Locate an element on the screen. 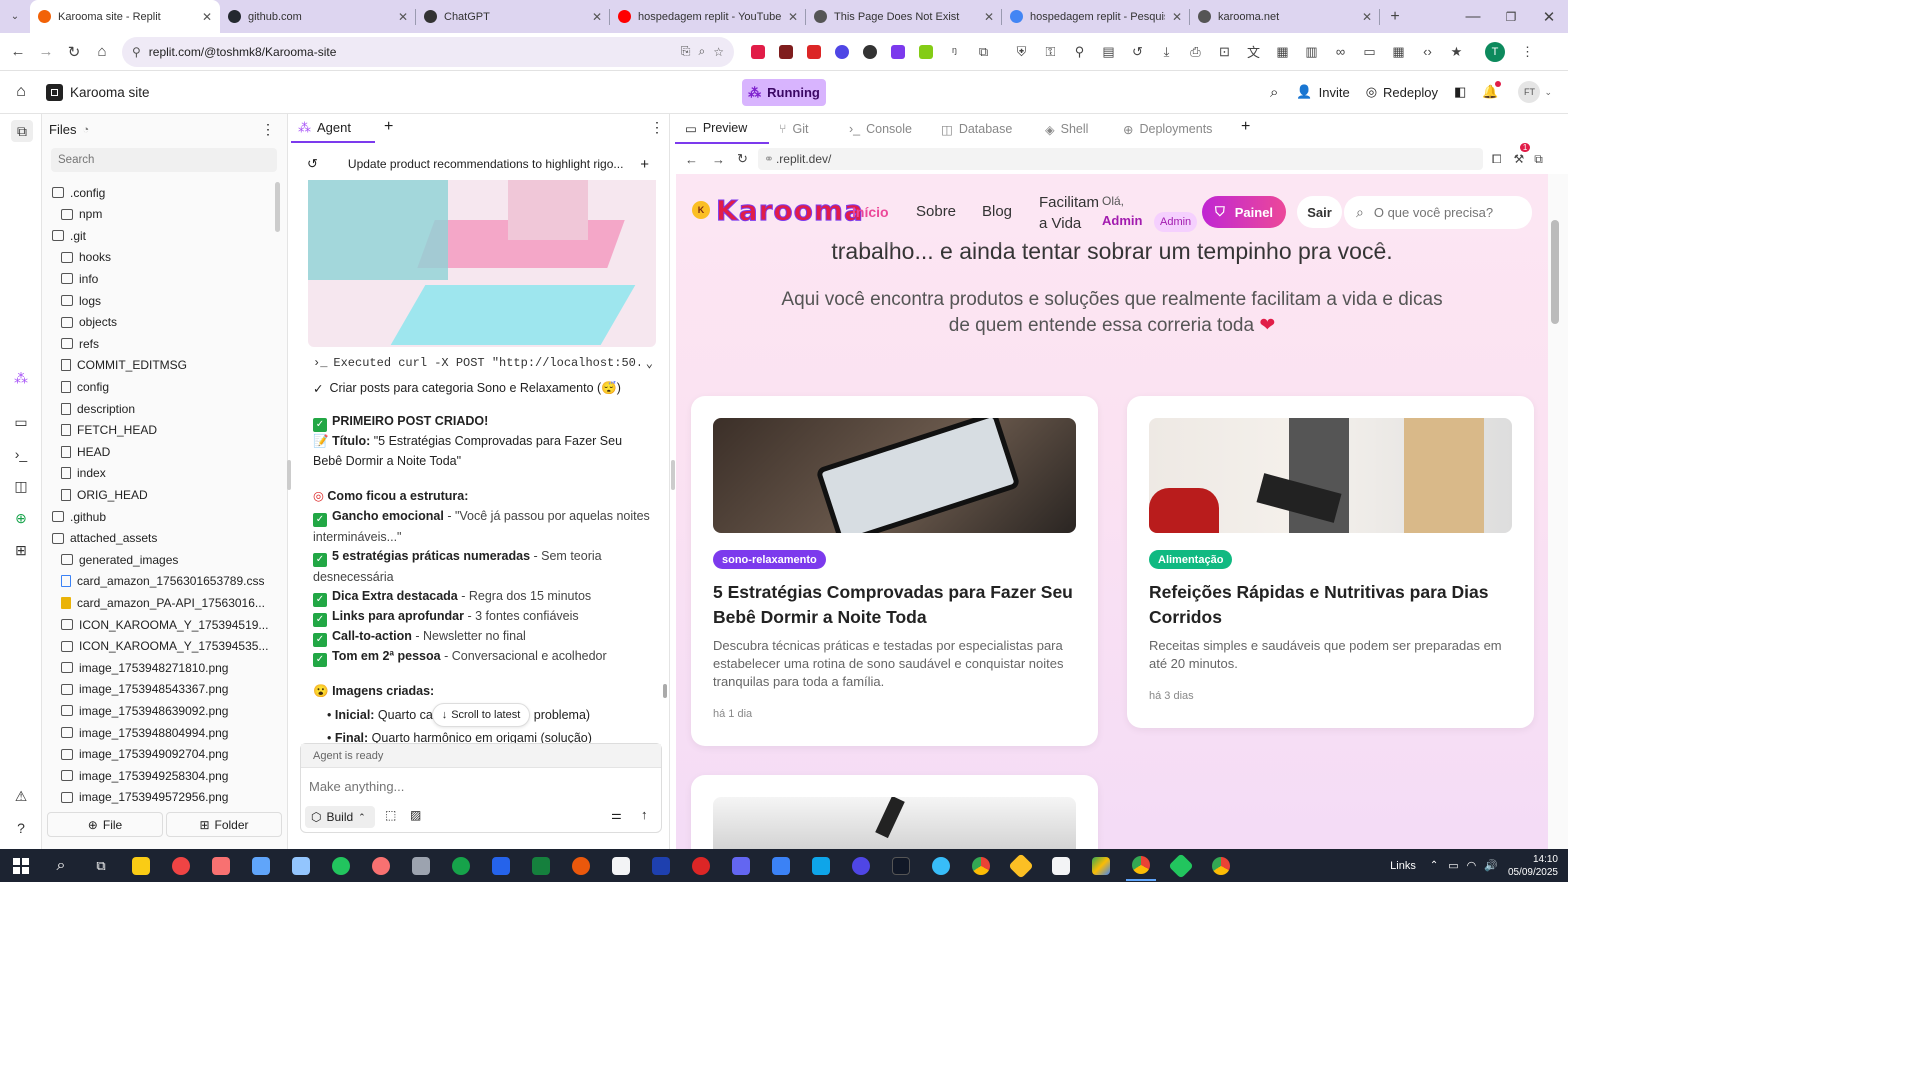 The height and width of the screenshot is (1080, 1920). tab-console: ›_ Console is located at coordinates (885, 129).